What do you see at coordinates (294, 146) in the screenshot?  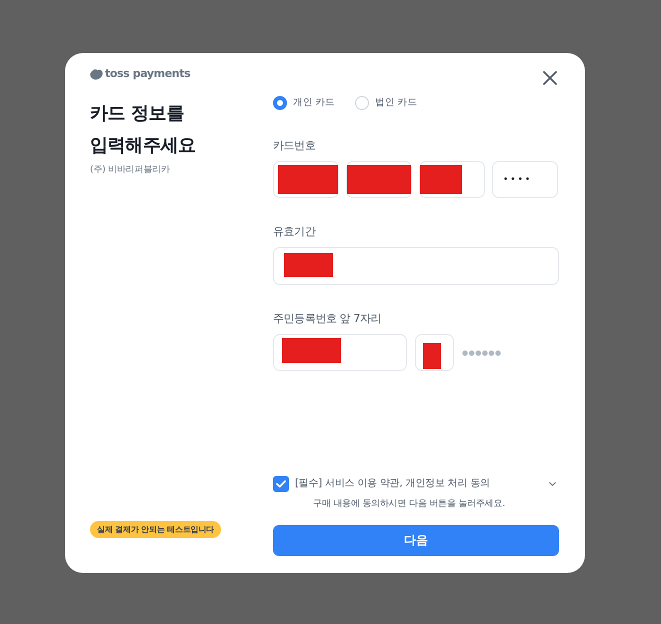 I see `field-label: 카드번호` at bounding box center [294, 146].